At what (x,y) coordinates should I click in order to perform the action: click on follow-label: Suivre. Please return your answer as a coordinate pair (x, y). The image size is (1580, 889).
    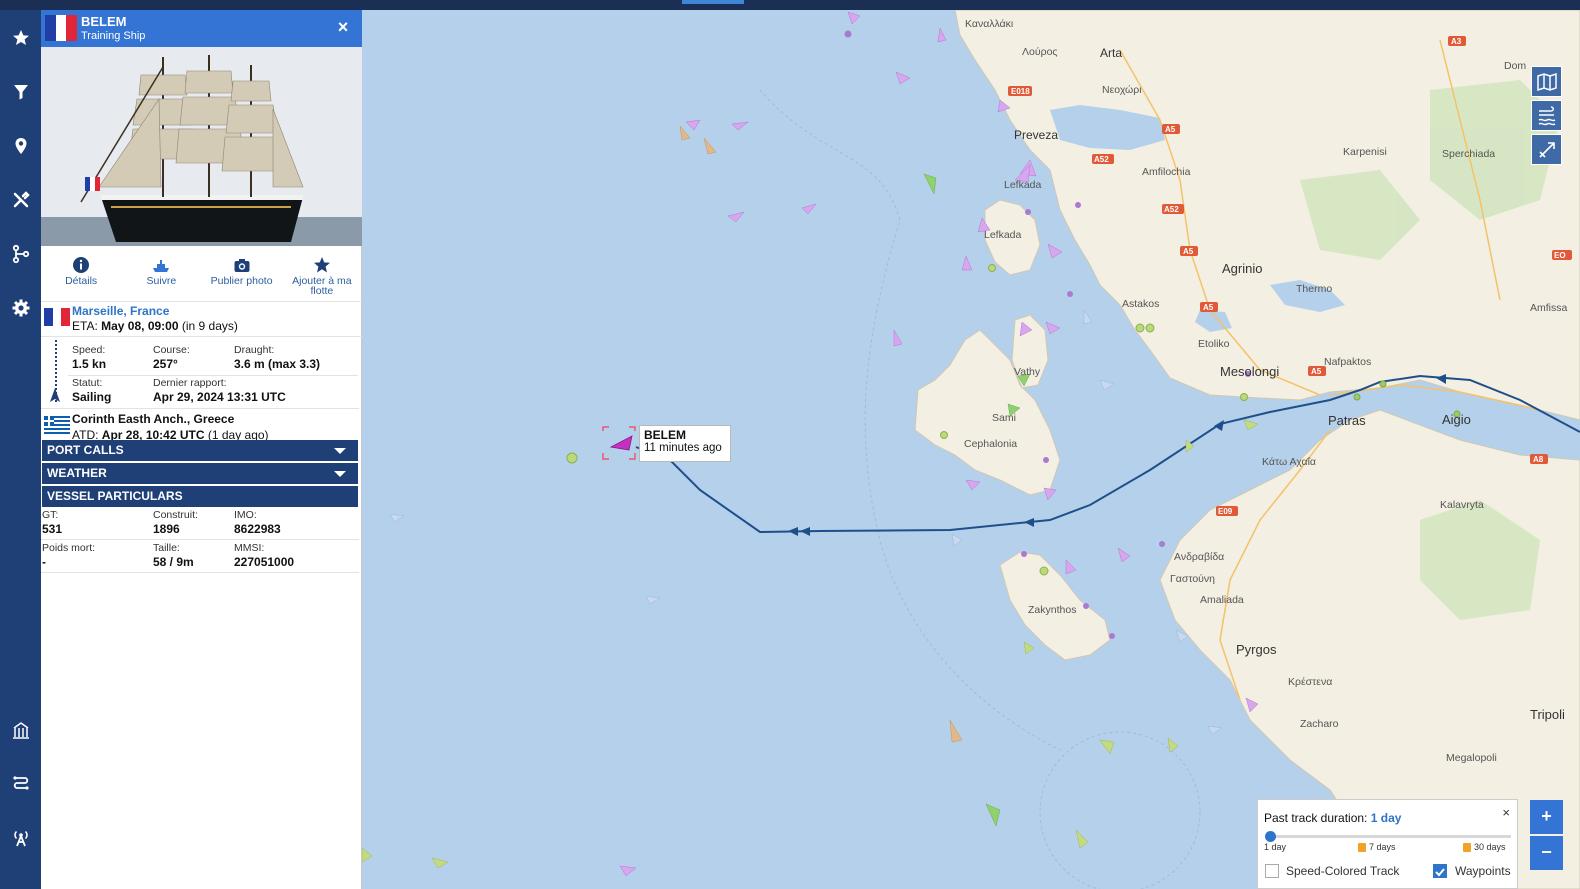
    Looking at the image, I should click on (161, 281).